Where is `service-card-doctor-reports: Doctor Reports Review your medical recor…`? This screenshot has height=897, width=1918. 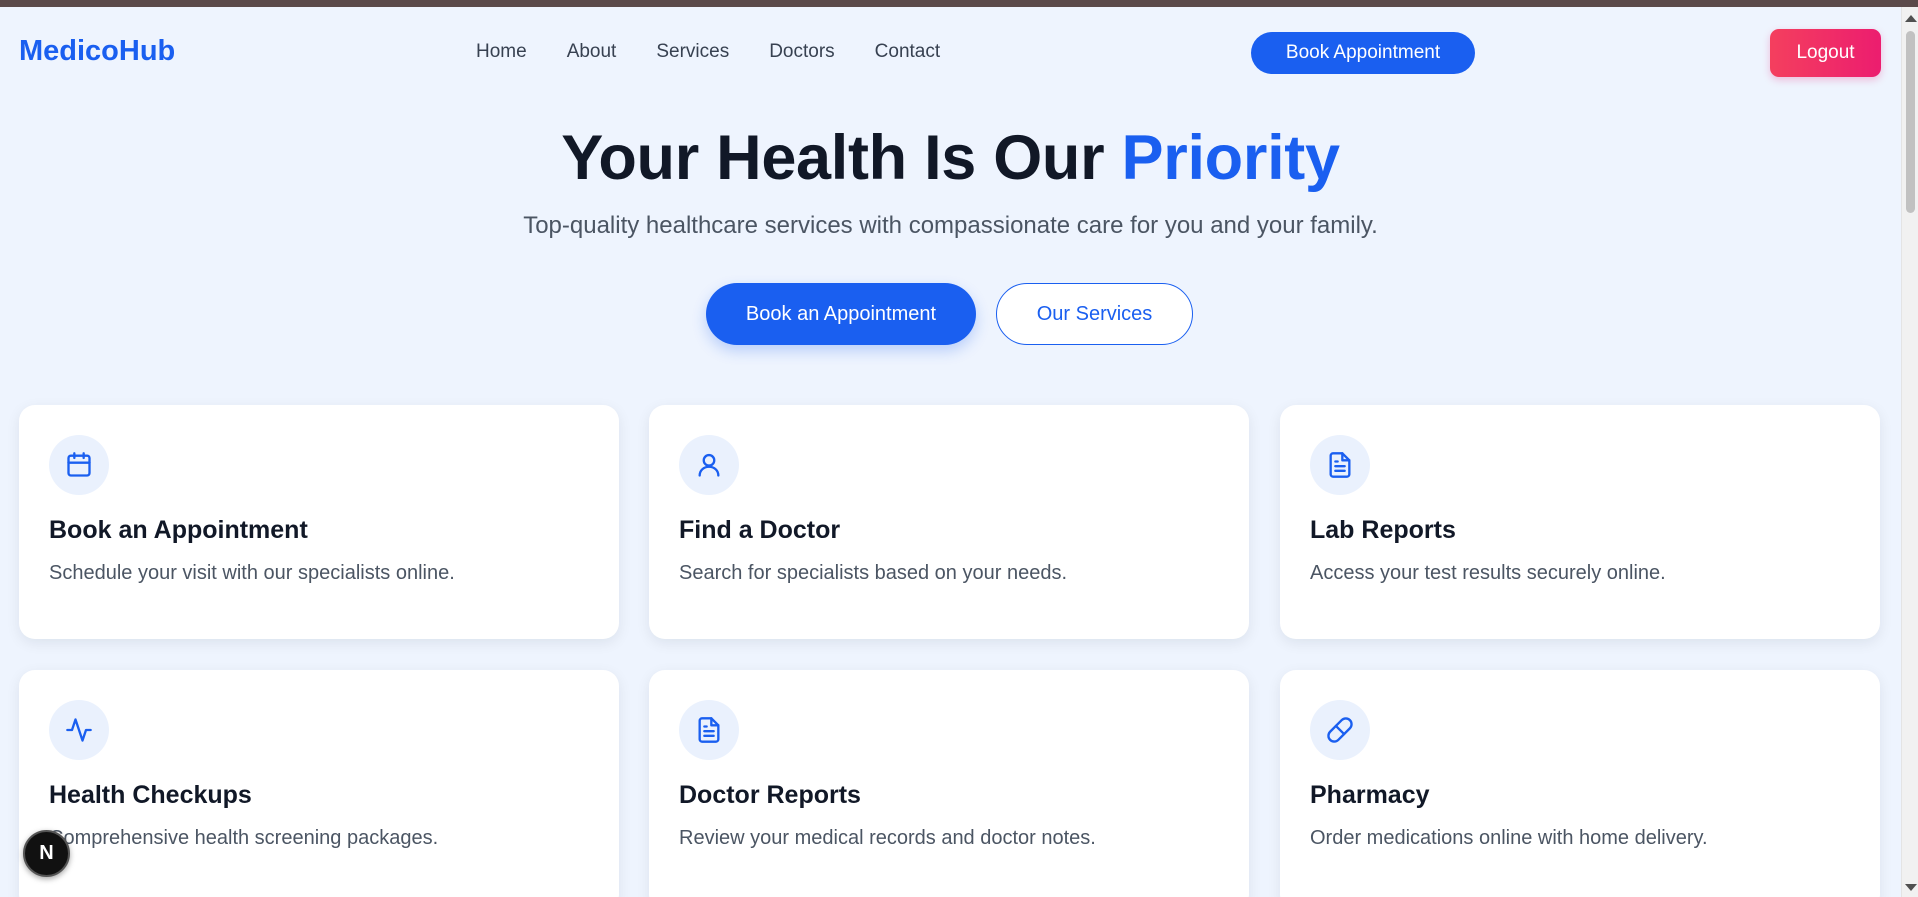
service-card-doctor-reports: Doctor Reports Review your medical recor… is located at coordinates (949, 783).